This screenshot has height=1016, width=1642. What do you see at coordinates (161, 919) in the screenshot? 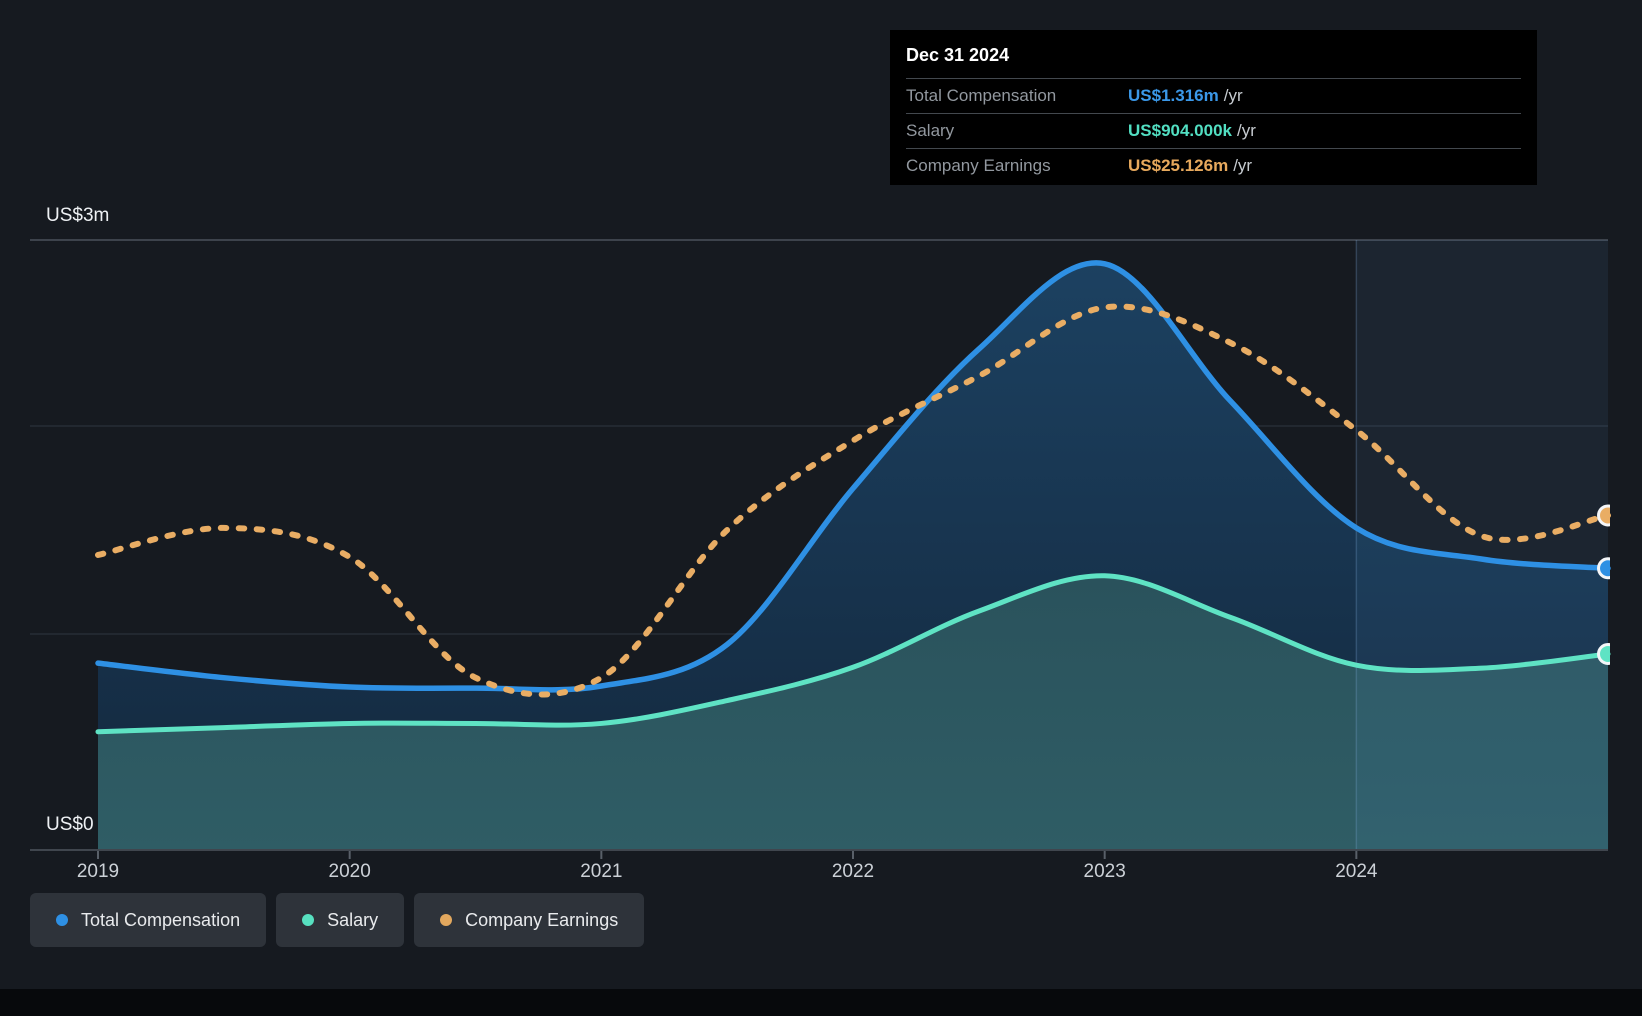
I see `legend-label: Total Compensation` at bounding box center [161, 919].